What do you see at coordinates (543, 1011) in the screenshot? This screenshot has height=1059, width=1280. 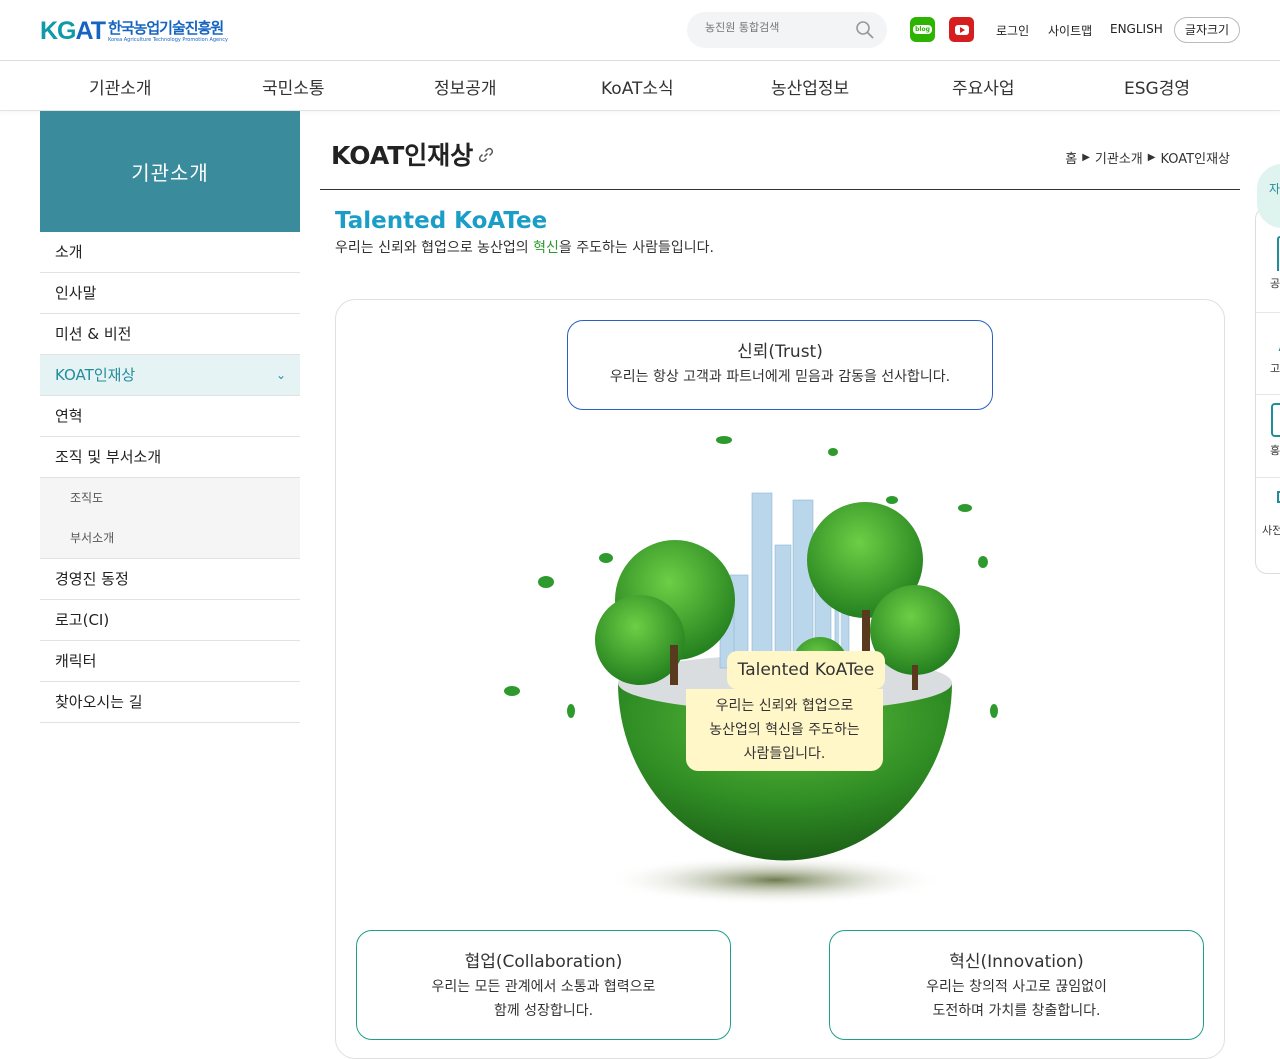 I see `value-collab-desc-2: 함께 성장합니다.` at bounding box center [543, 1011].